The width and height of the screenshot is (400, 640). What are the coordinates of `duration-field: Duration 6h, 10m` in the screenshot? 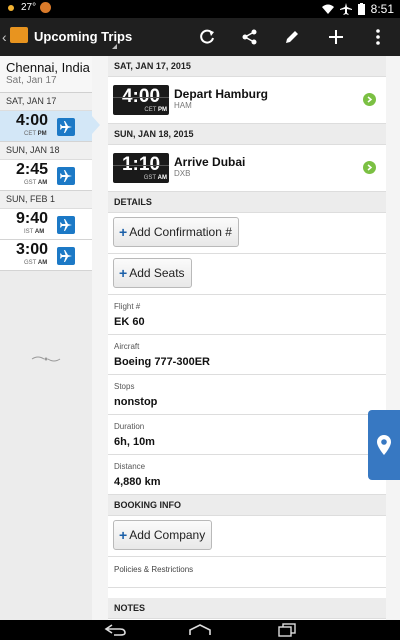 It's located at (247, 435).